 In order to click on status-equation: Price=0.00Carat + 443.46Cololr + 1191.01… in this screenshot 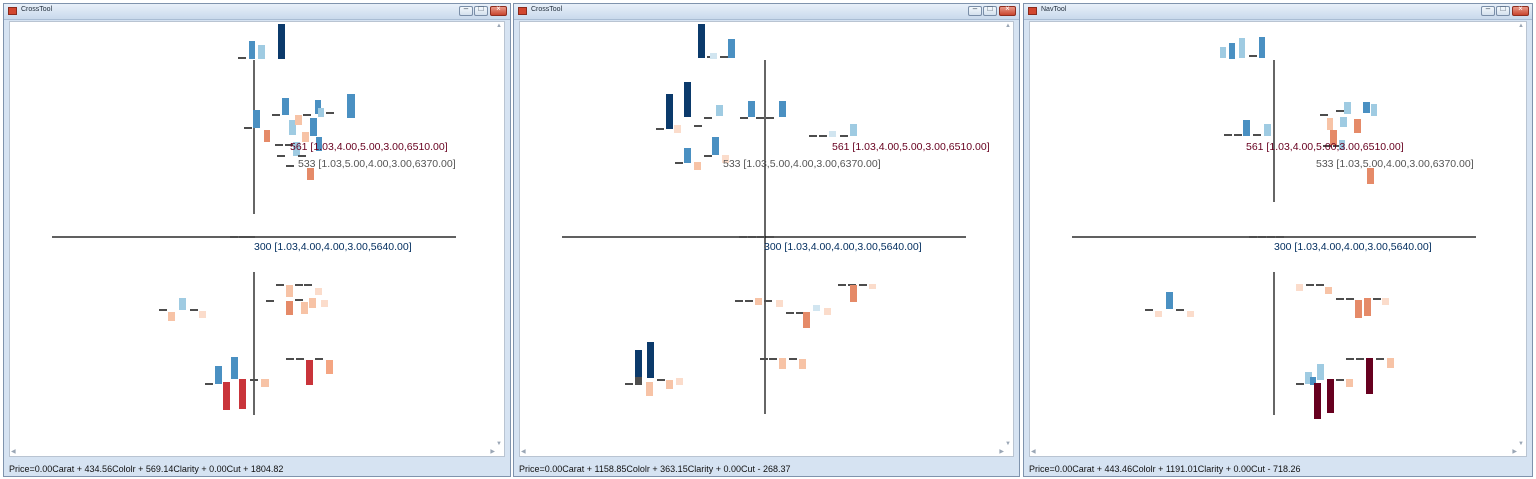, I will do `click(1165, 469)`.